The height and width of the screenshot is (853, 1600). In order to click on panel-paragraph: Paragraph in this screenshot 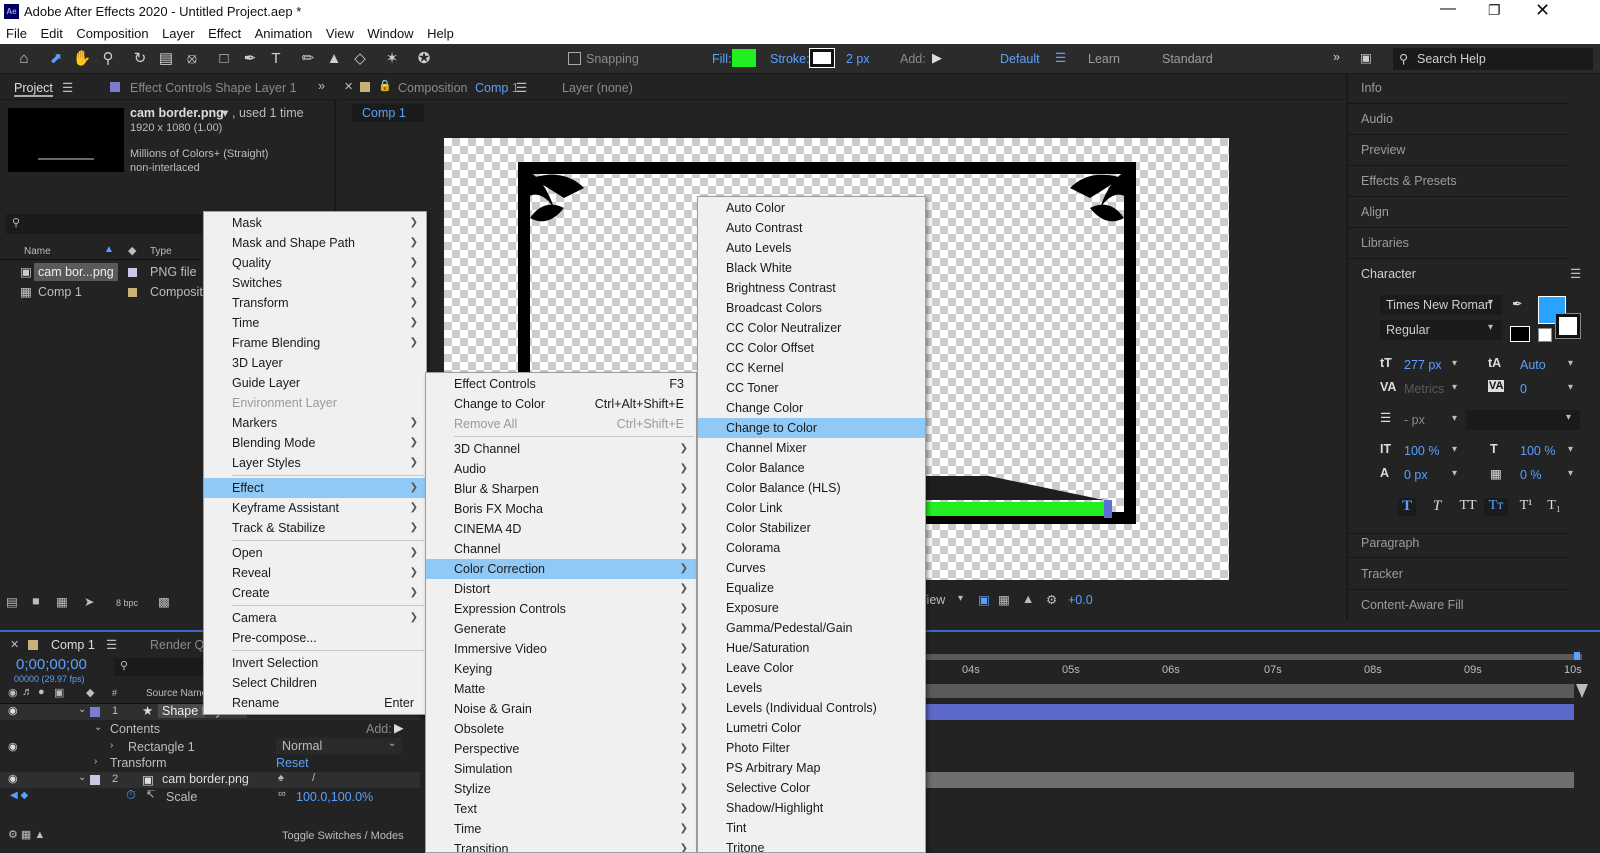, I will do `click(1390, 543)`.